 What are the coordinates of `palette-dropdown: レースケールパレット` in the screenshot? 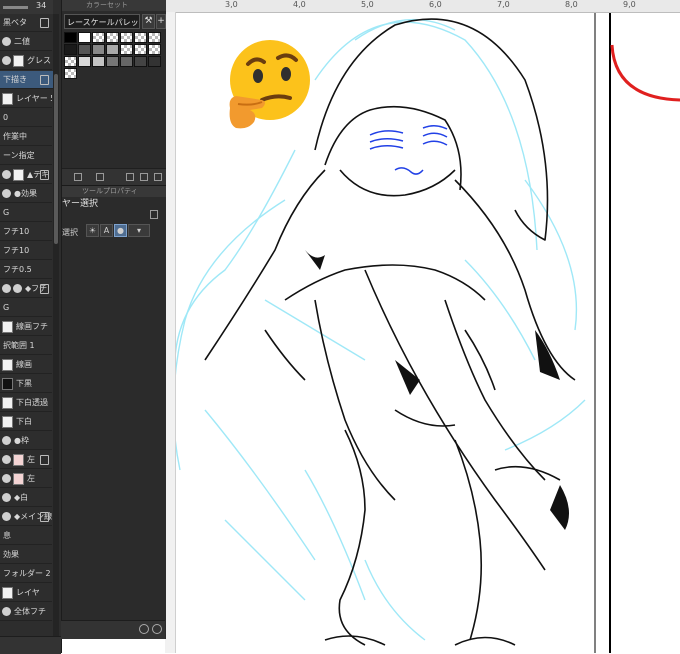 It's located at (102, 21).